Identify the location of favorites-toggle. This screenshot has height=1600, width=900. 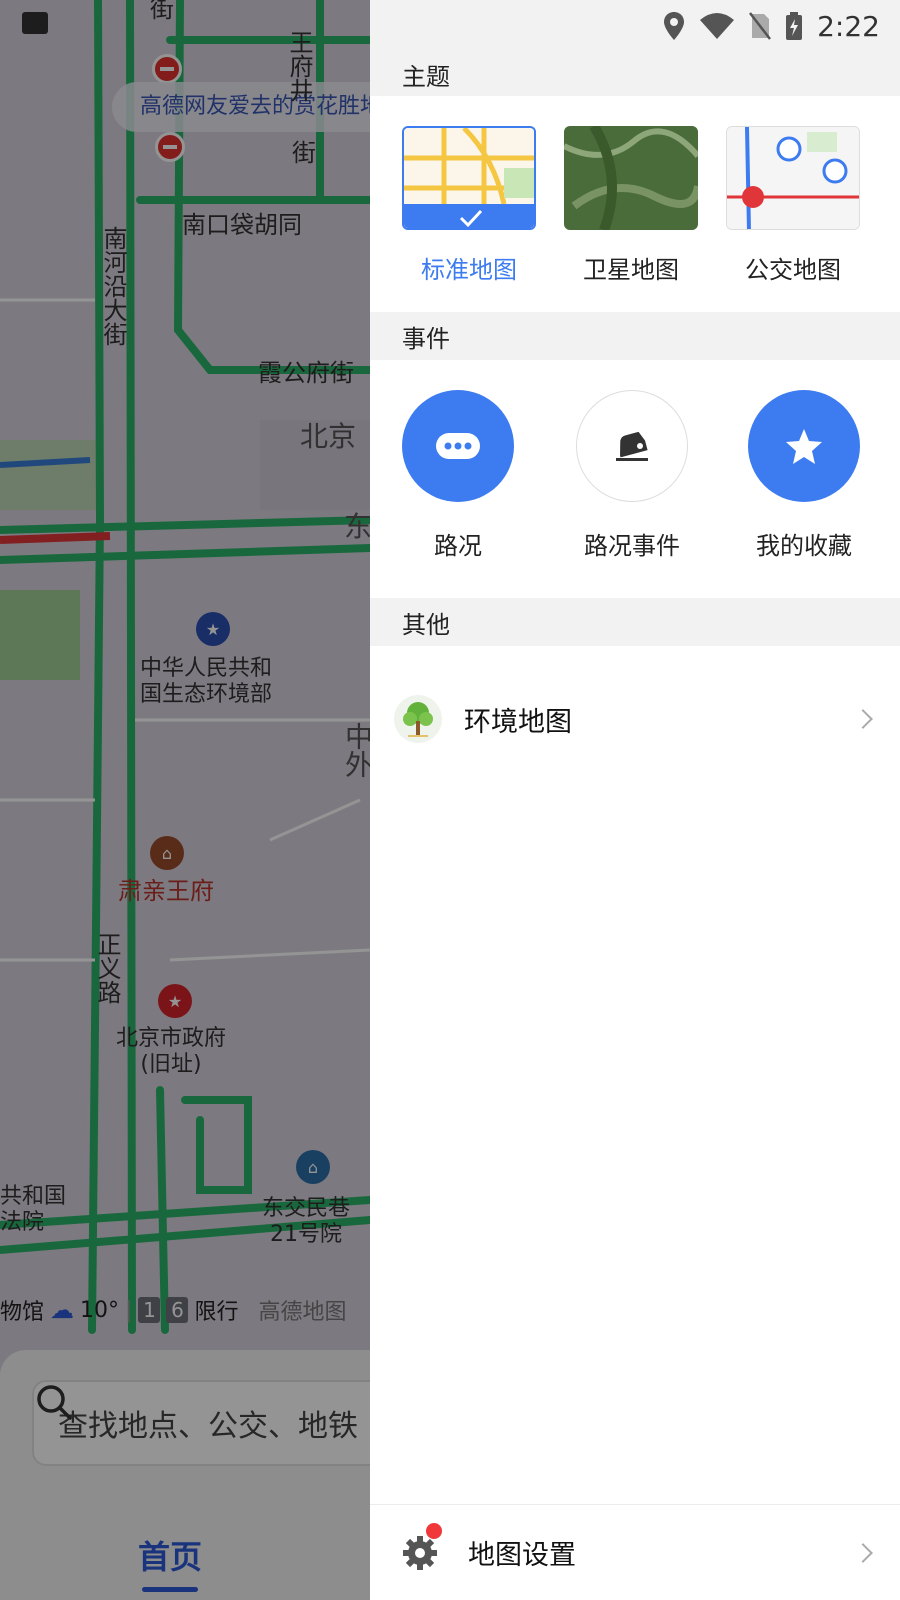
(804, 446).